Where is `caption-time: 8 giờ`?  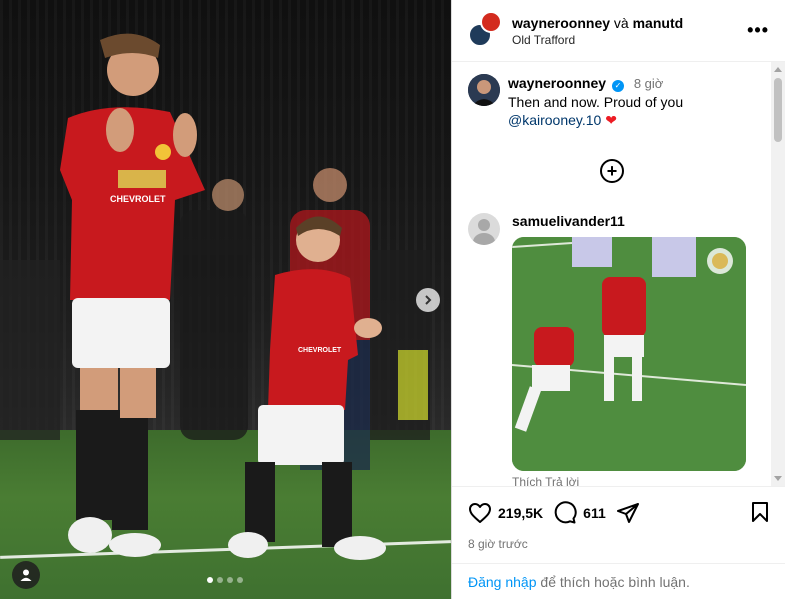
caption-time: 8 giờ is located at coordinates (649, 83).